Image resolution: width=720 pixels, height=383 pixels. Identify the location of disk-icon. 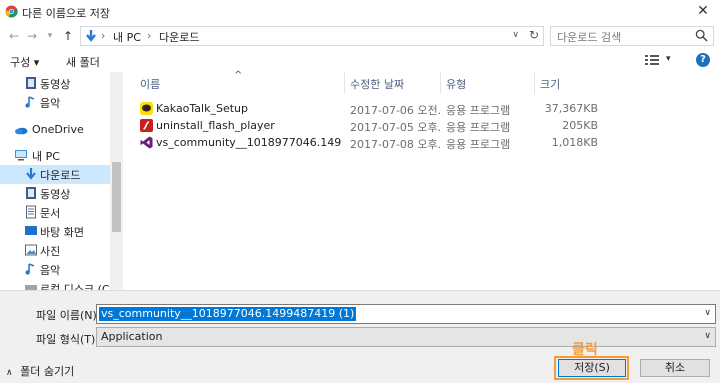
(31, 287).